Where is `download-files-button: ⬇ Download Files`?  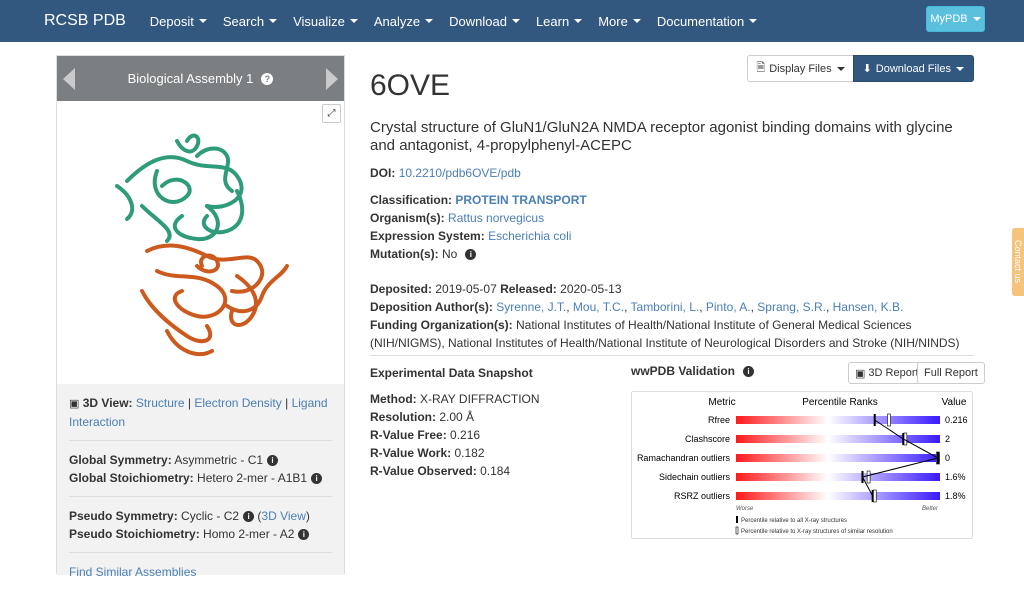 download-files-button: ⬇ Download Files is located at coordinates (913, 68).